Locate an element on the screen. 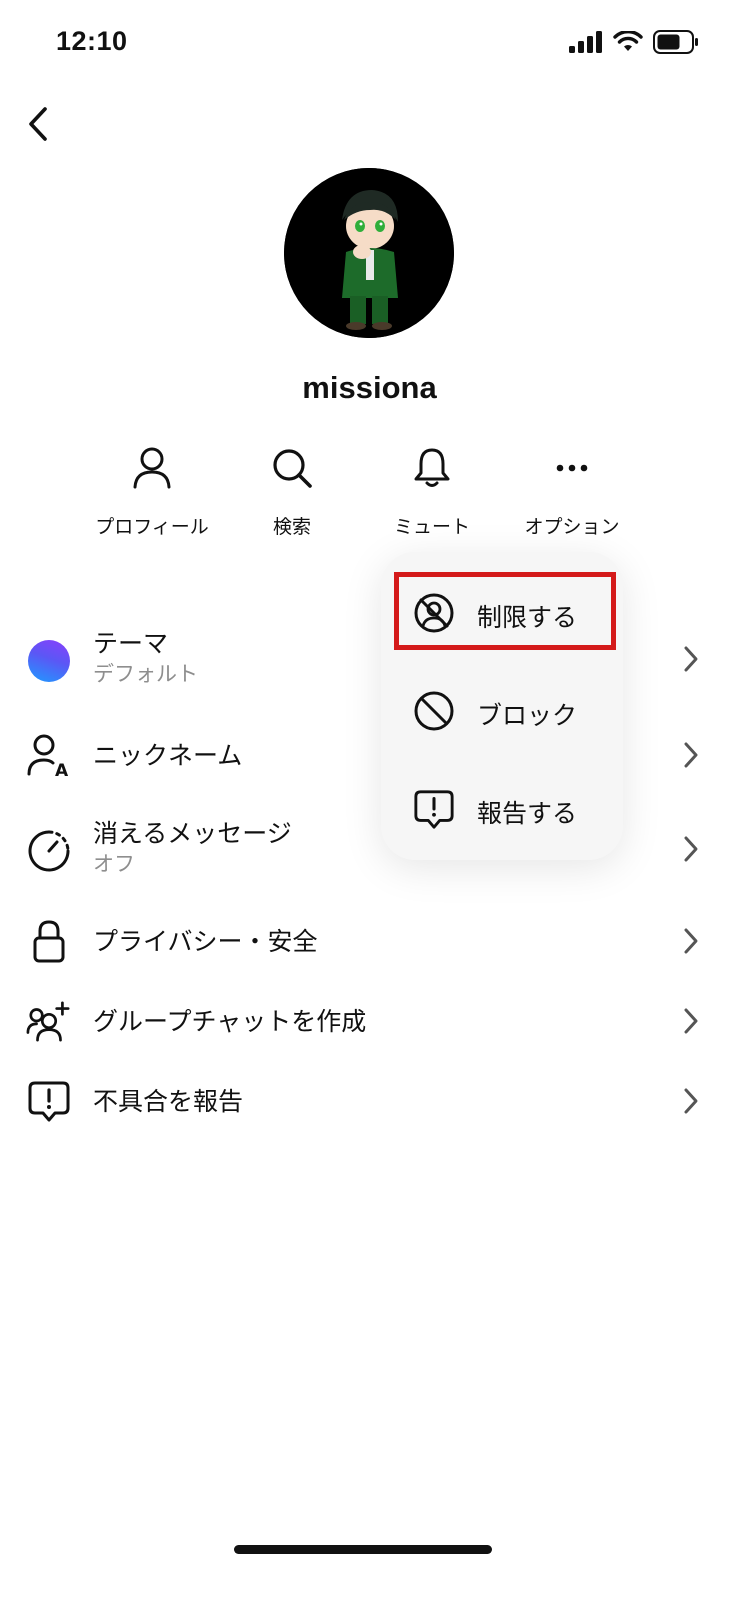 The height and width of the screenshot is (1600, 739). settings-row-subtitle: オフ is located at coordinates (114, 864).